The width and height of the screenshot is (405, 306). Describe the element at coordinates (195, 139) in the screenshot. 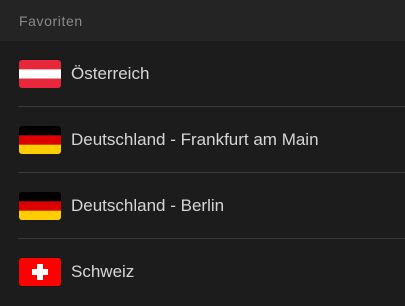

I see `favorite-item-label: Deutschland - Frankfurt am Main` at that location.